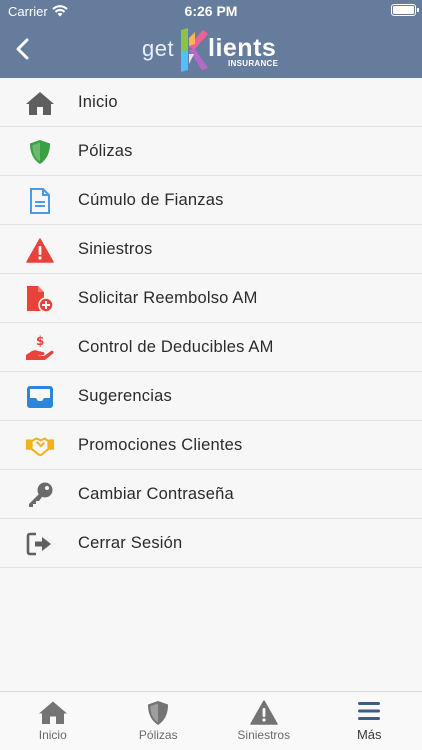 Image resolution: width=422 pixels, height=750 pixels. What do you see at coordinates (211, 249) in the screenshot?
I see `menu-item-siniestros: Siniestros` at bounding box center [211, 249].